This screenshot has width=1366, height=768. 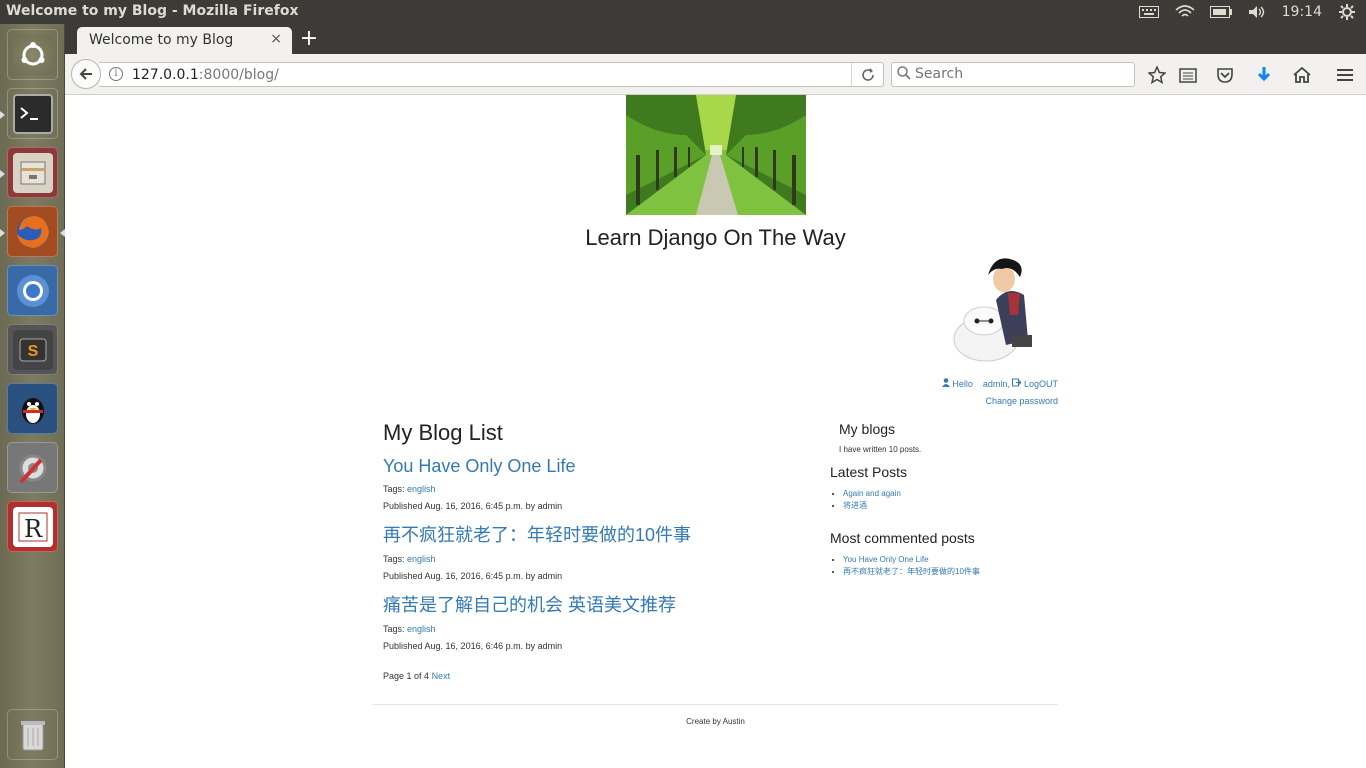 What do you see at coordinates (1149, 12) in the screenshot?
I see `keyboard-icon` at bounding box center [1149, 12].